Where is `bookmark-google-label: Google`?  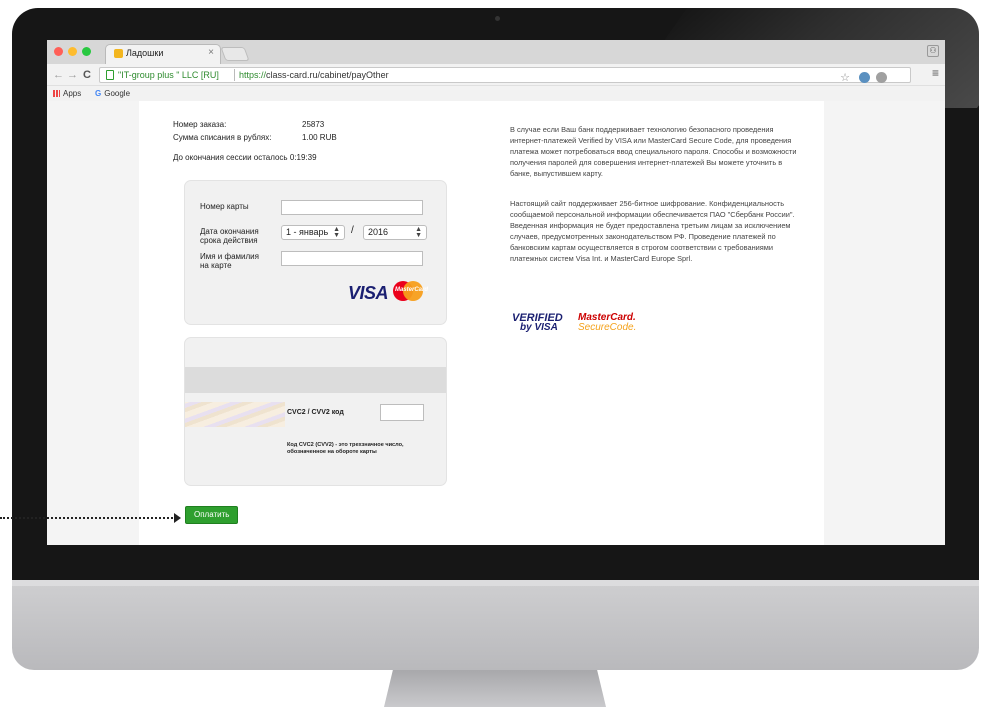 bookmark-google-label: Google is located at coordinates (117, 93).